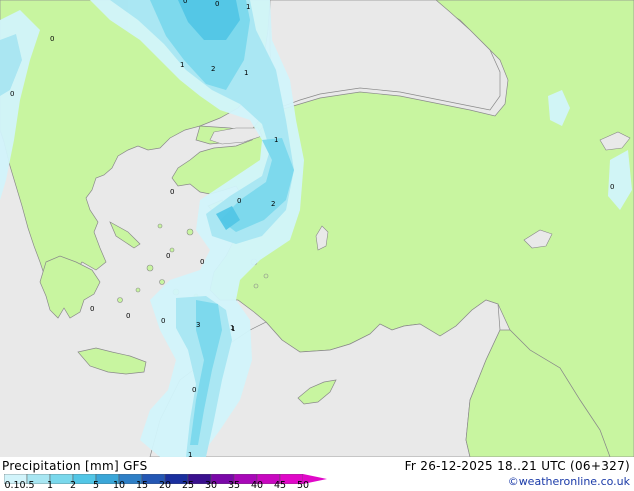 The width and height of the screenshot is (634, 491). What do you see at coordinates (568, 481) in the screenshot?
I see `site-credit: ©weatheronline.co.uk` at bounding box center [568, 481].